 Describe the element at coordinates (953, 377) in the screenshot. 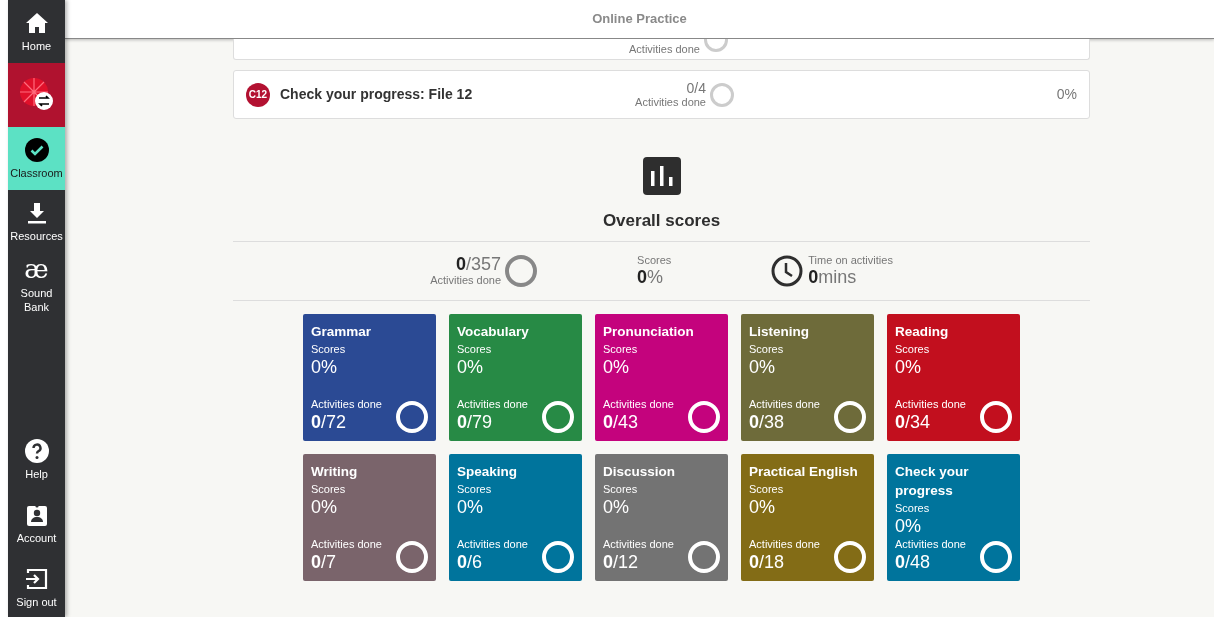

I see `category-tile: Reading Scores 0% Activities done 0/34` at that location.